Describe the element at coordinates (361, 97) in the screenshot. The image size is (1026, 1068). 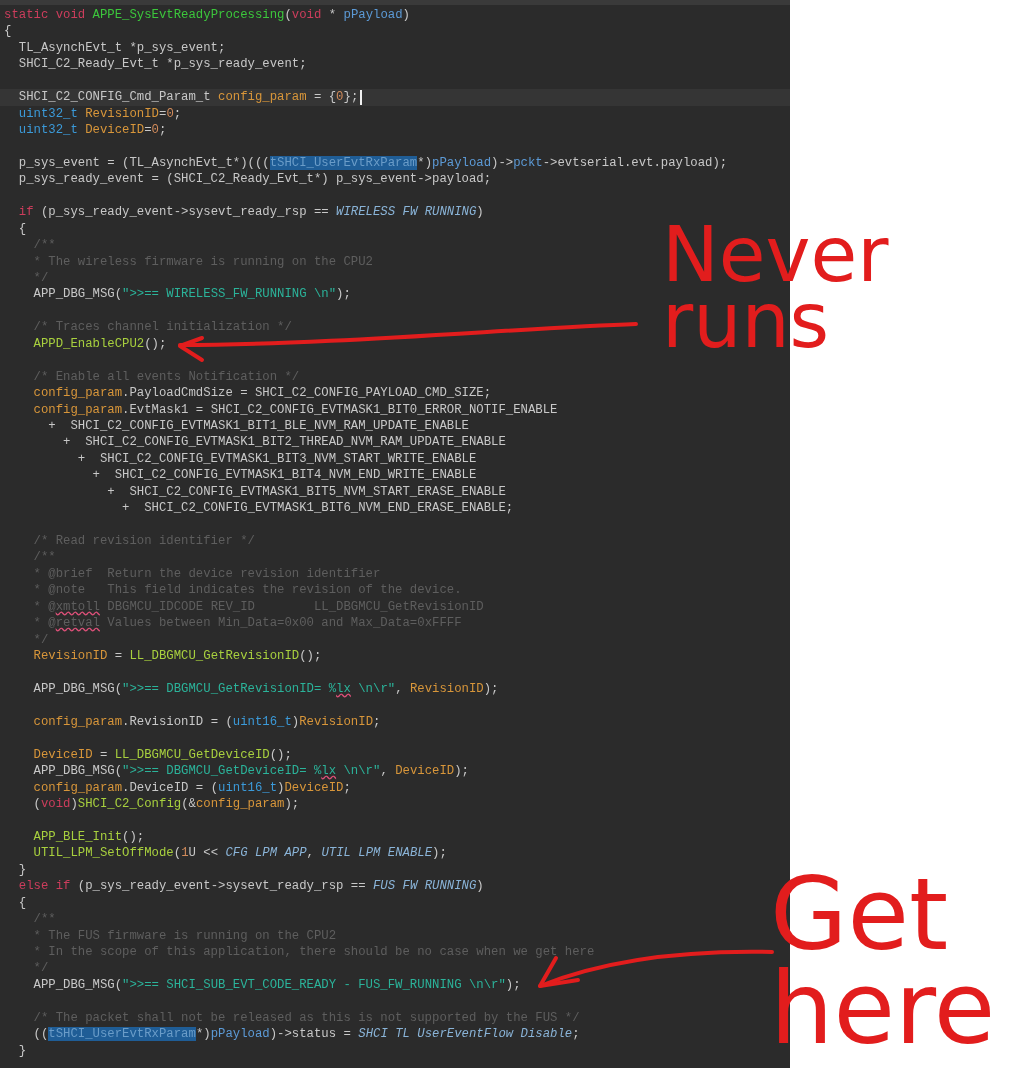
I see `text-cursor` at that location.